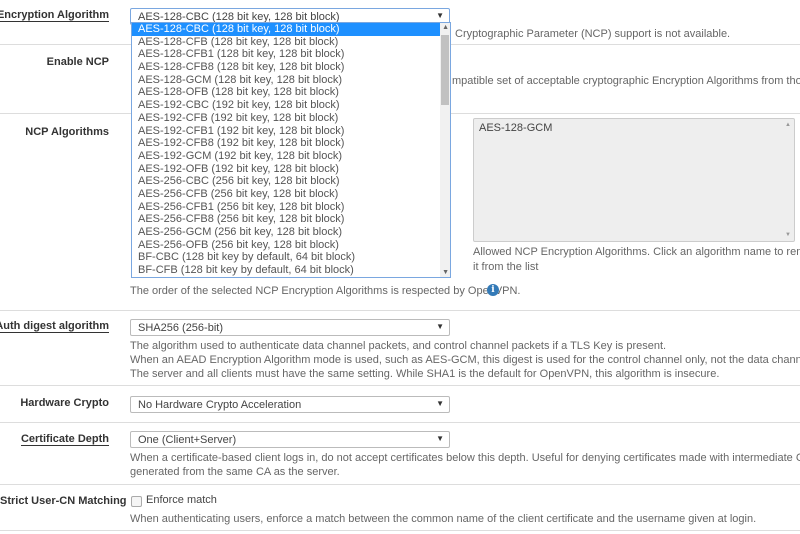  I want to click on scrollbar-thumb, so click(445, 70).